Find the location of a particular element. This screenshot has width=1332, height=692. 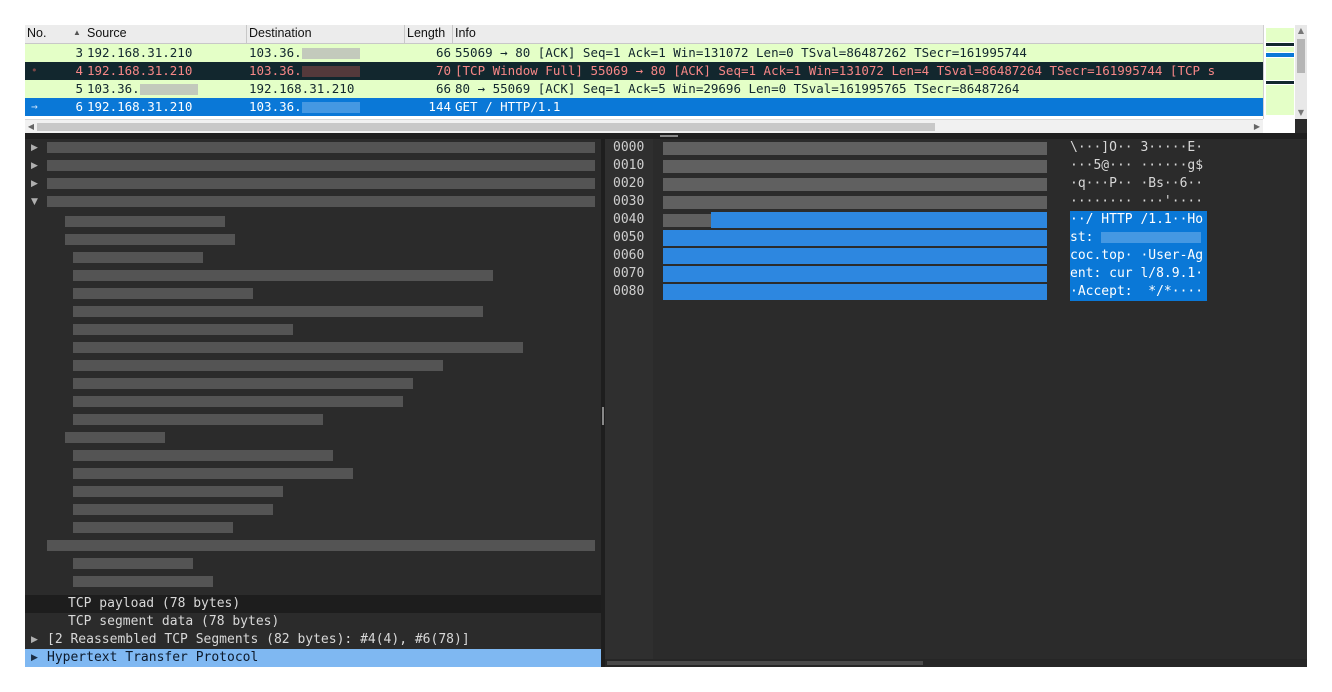

ascii-line: ·q···P·· ·Bs··6·· is located at coordinates (1138, 184).